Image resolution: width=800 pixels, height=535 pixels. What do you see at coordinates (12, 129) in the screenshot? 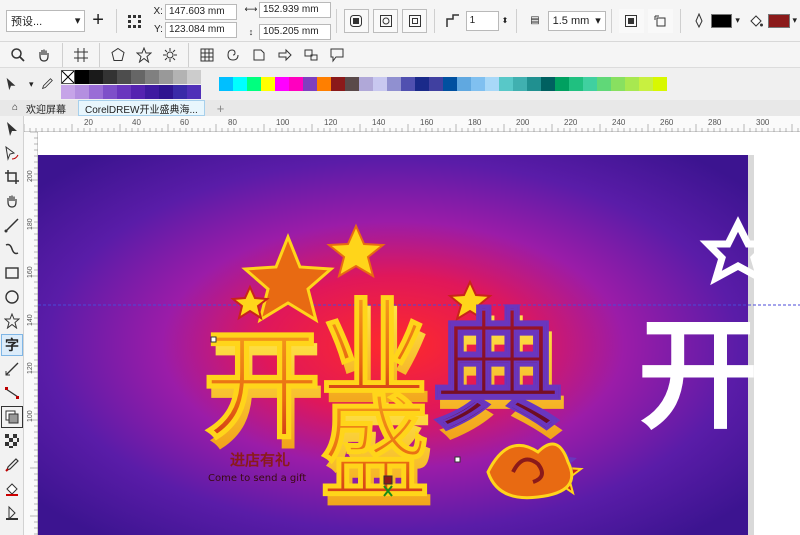
I see `pick-tool-icon` at bounding box center [12, 129].